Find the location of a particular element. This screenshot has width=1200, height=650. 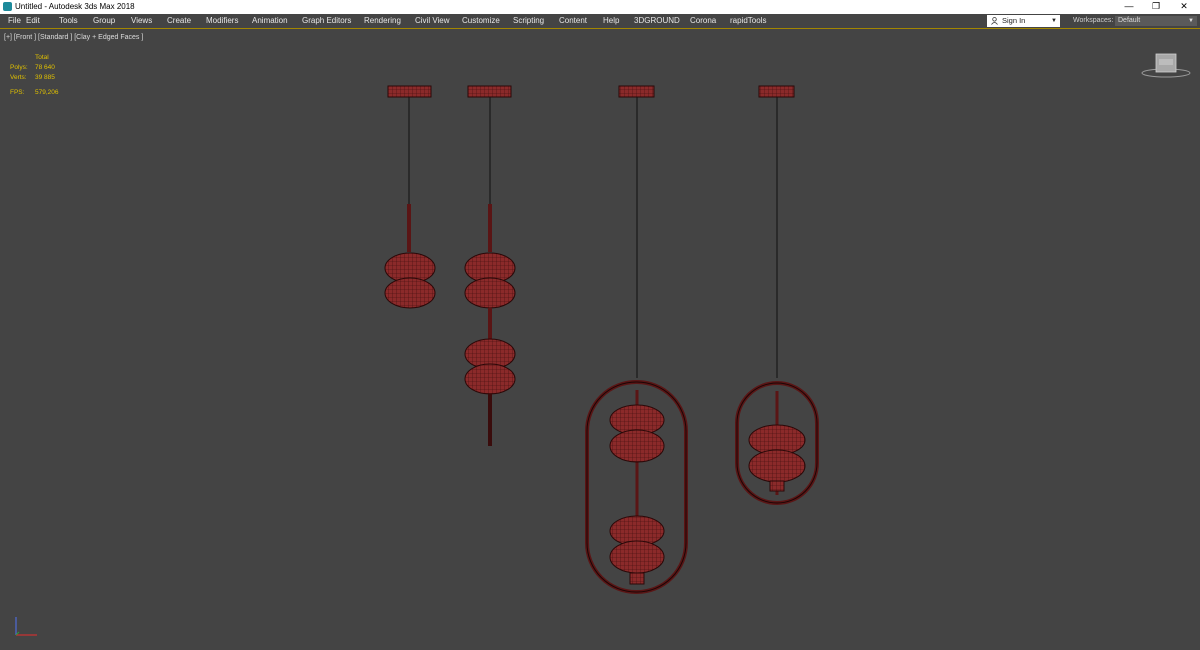

sign-in-label: Sign In is located at coordinates (1014, 20).